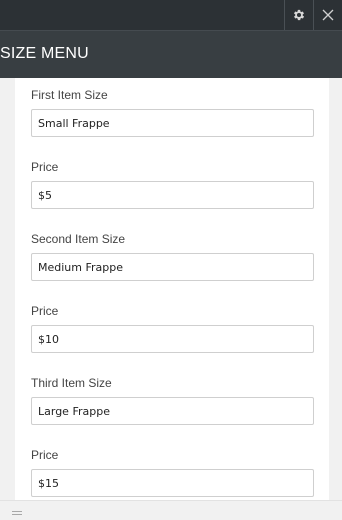  What do you see at coordinates (171, 15) in the screenshot?
I see `top-toolbar` at bounding box center [171, 15].